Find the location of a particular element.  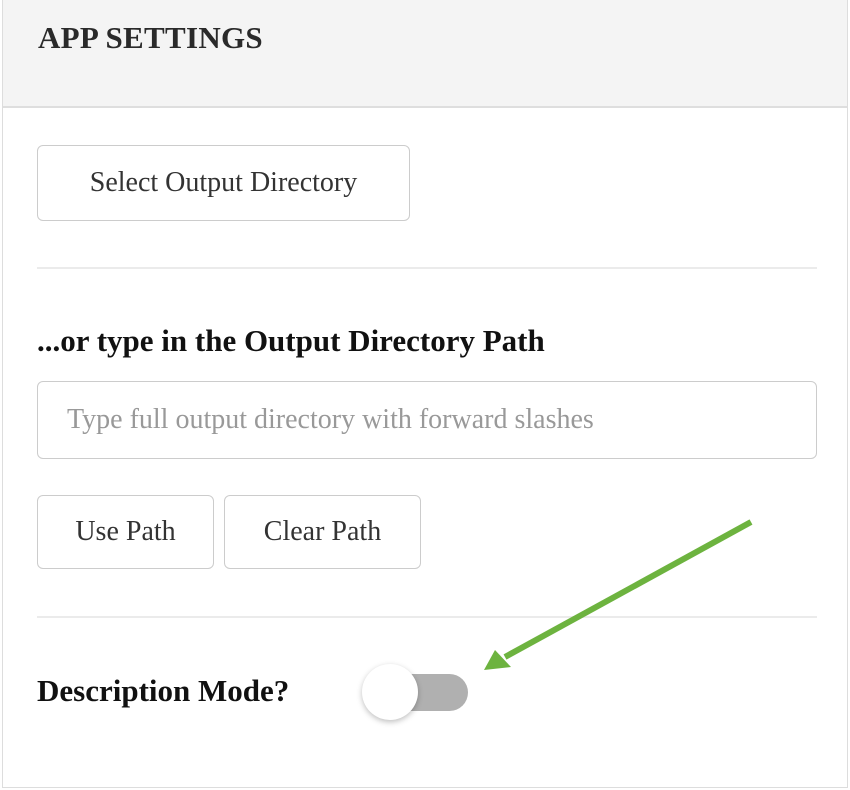

panel-title: APP SETTINGS is located at coordinates (150, 37).